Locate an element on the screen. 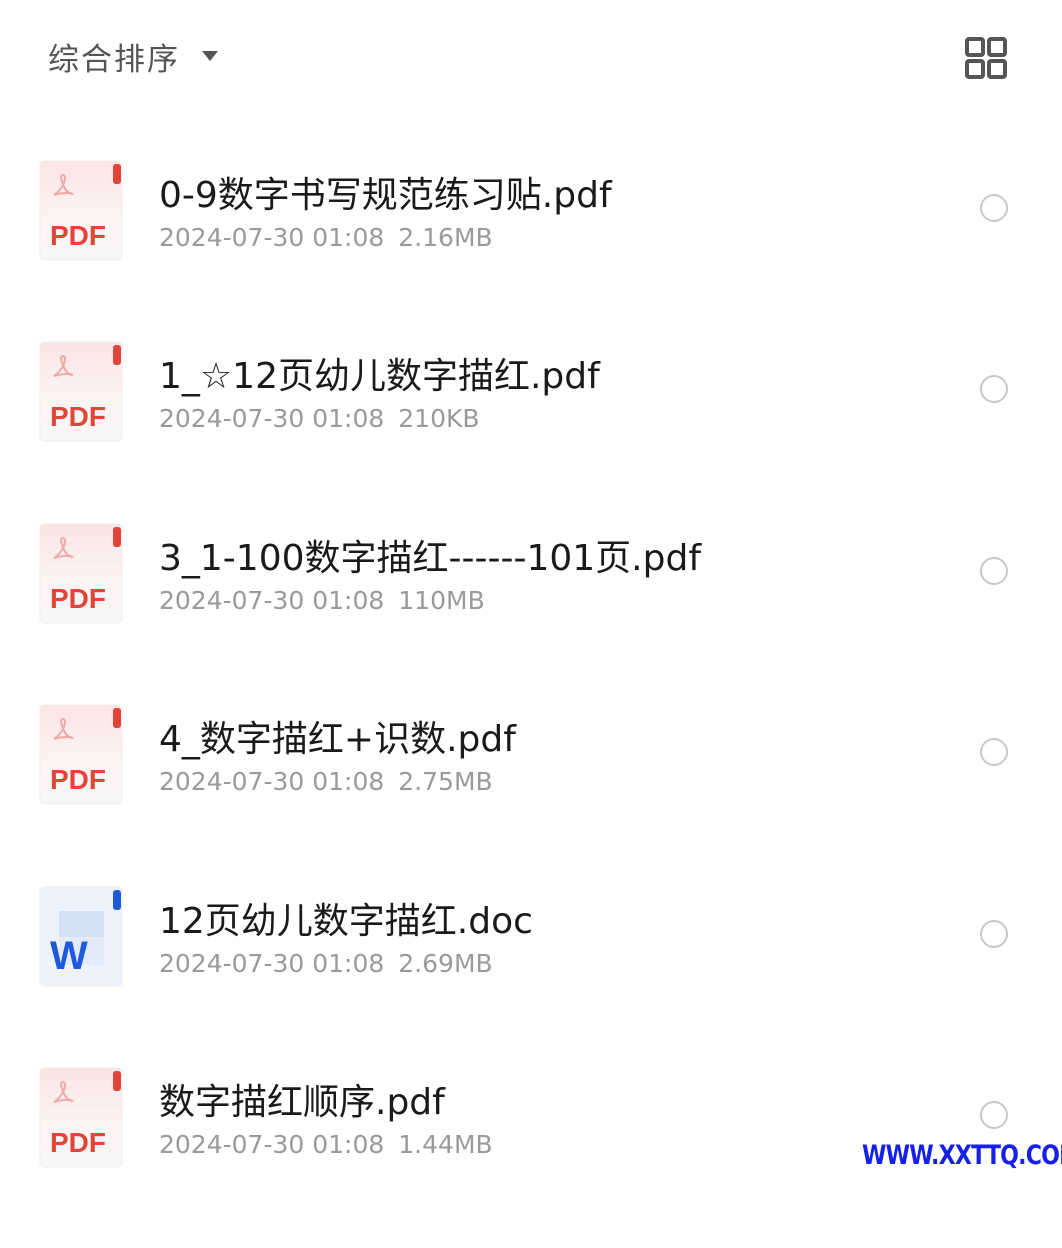  caret-down-icon is located at coordinates (210, 56).